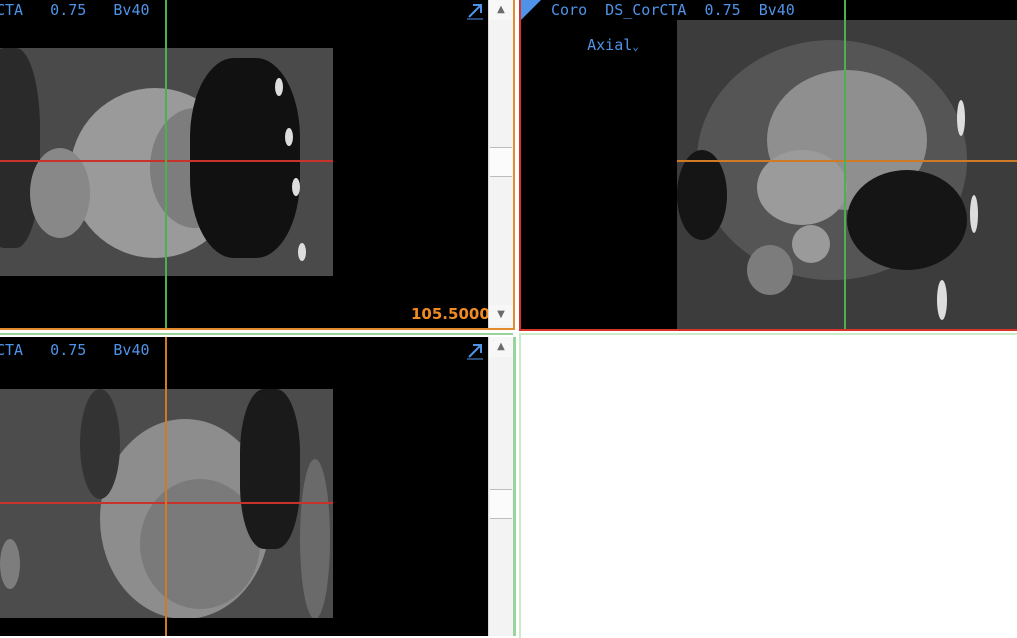 The height and width of the screenshot is (638, 1017). What do you see at coordinates (166, 486) in the screenshot?
I see `crosshair-vertical` at bounding box center [166, 486].